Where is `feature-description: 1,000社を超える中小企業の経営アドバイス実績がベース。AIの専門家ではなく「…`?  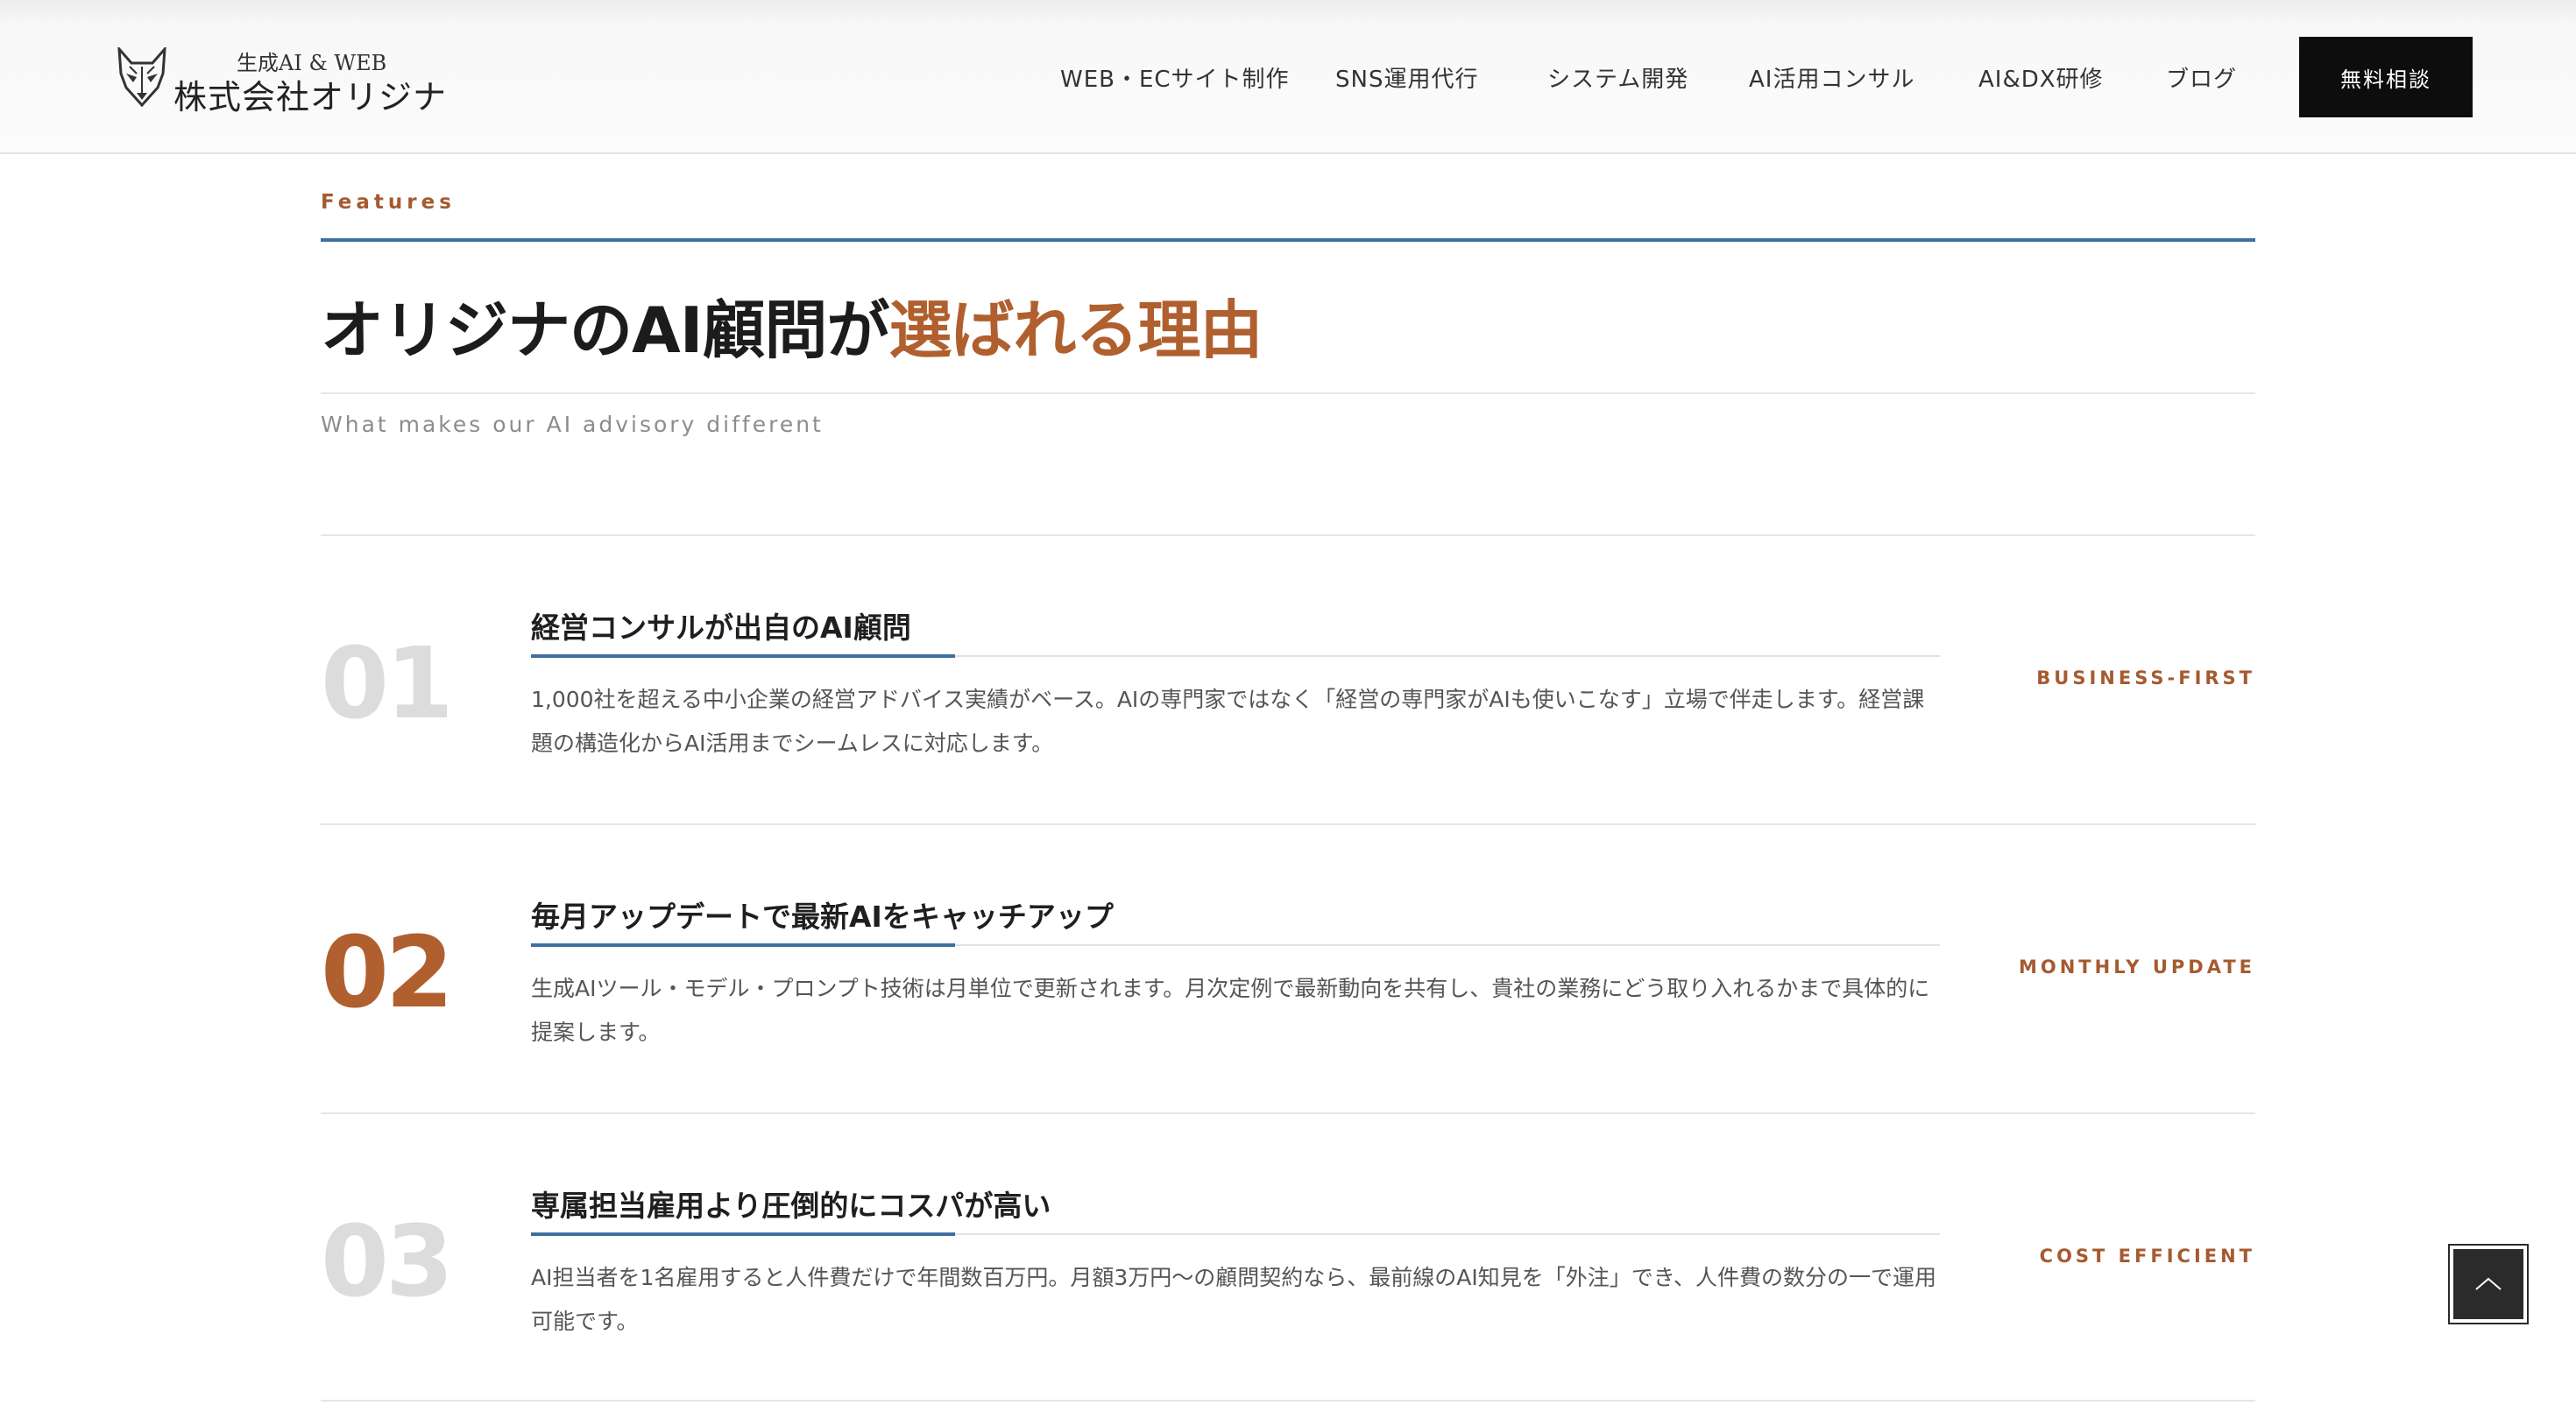
feature-description: 1,000社を超える中小企業の経営アドバイス実績がベース。AIの専門家ではなく「… is located at coordinates (1228, 721).